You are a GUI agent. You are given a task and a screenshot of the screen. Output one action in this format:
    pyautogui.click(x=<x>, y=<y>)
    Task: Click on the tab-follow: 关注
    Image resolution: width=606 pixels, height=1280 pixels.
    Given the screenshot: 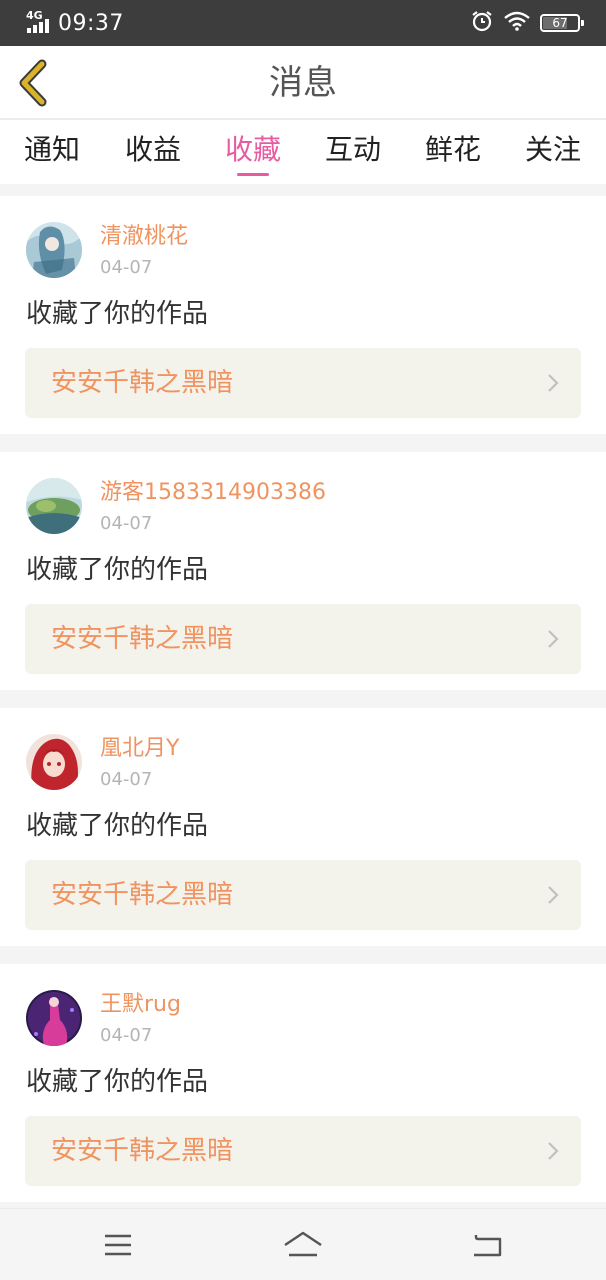 What is the action you would take?
    pyautogui.click(x=553, y=152)
    